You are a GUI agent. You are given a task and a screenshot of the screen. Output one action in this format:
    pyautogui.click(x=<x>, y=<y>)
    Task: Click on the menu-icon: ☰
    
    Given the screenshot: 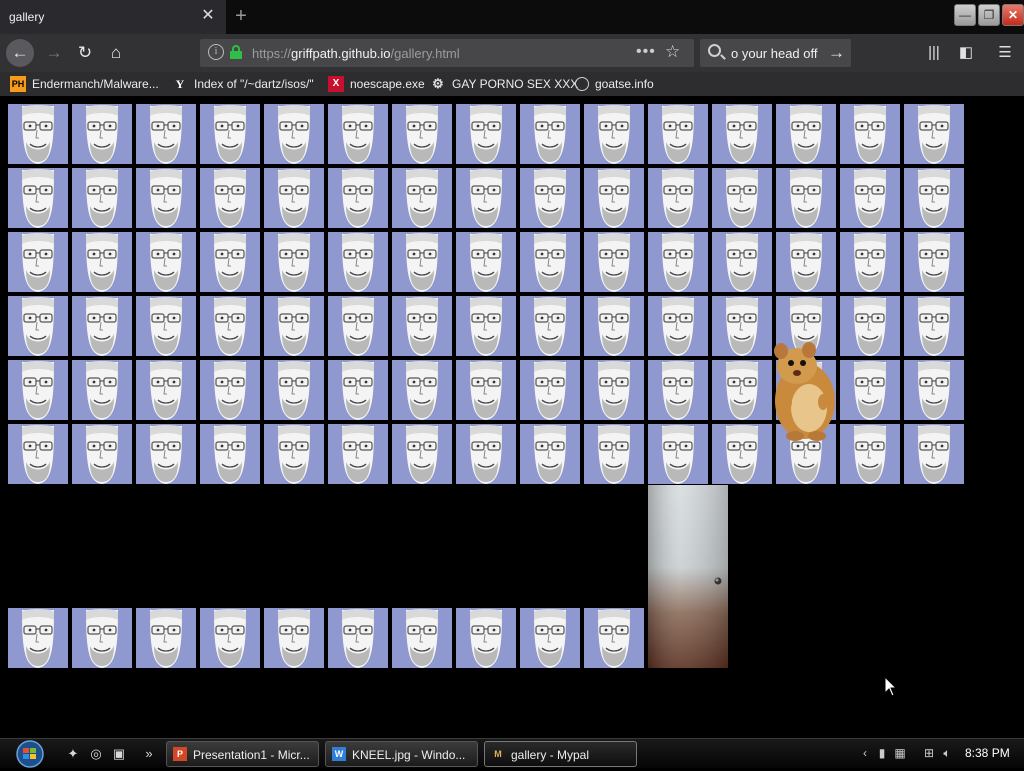 What is the action you would take?
    pyautogui.click(x=1005, y=53)
    